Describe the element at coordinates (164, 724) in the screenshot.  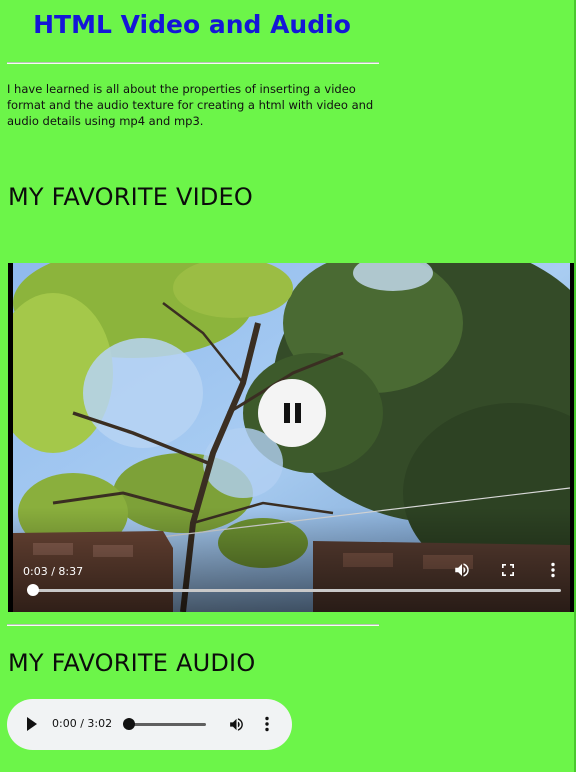
I see `audio-seek-bar` at that location.